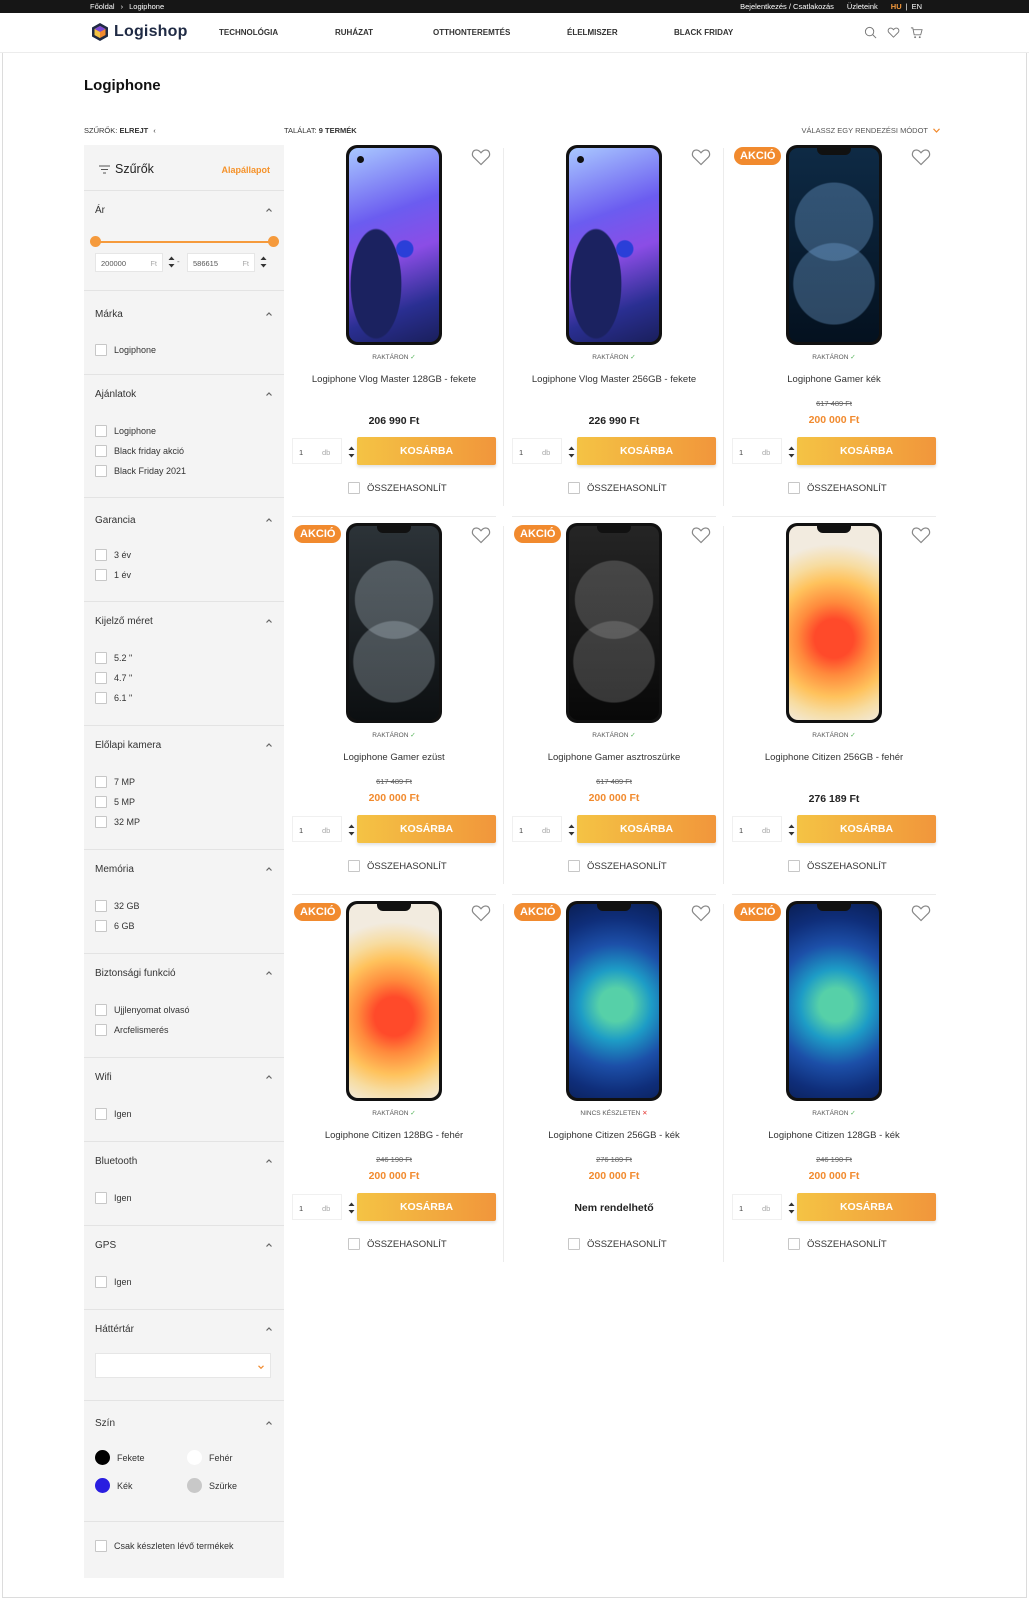 The image size is (1029, 1600). What do you see at coordinates (500, 32) in the screenshot?
I see `nav-otthonteremtes: OTTHONTEREMTÉS` at bounding box center [500, 32].